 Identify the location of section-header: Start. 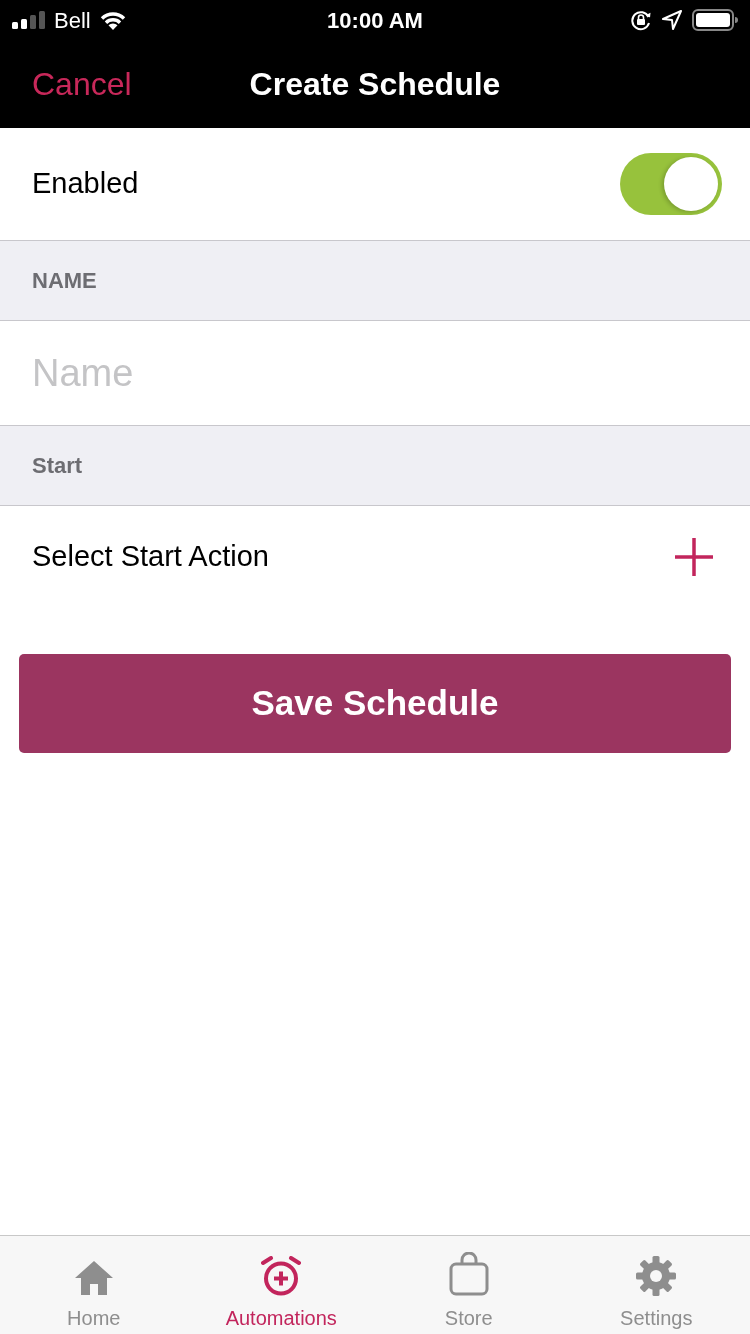
(375, 466).